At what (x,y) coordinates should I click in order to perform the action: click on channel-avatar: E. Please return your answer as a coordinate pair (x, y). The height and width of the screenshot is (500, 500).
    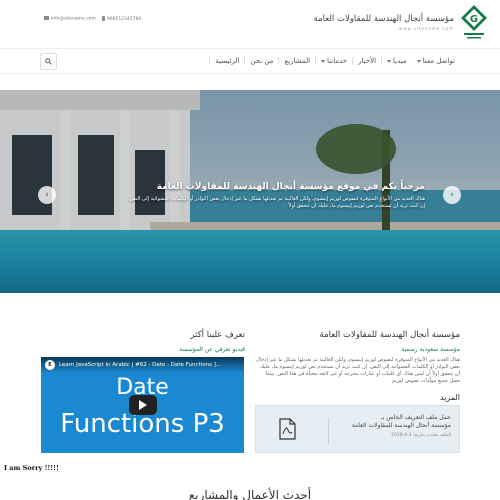
    Looking at the image, I should click on (50, 365).